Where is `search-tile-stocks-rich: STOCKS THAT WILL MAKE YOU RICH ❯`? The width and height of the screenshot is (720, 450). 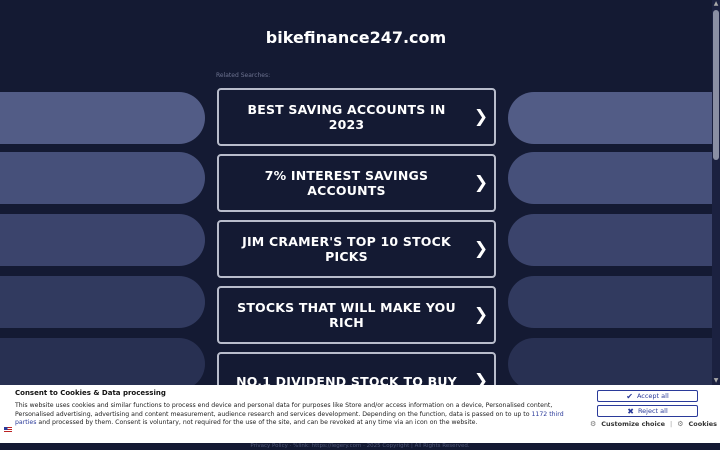
search-tile-stocks-rich: STOCKS THAT WILL MAKE YOU RICH ❯ is located at coordinates (356, 315).